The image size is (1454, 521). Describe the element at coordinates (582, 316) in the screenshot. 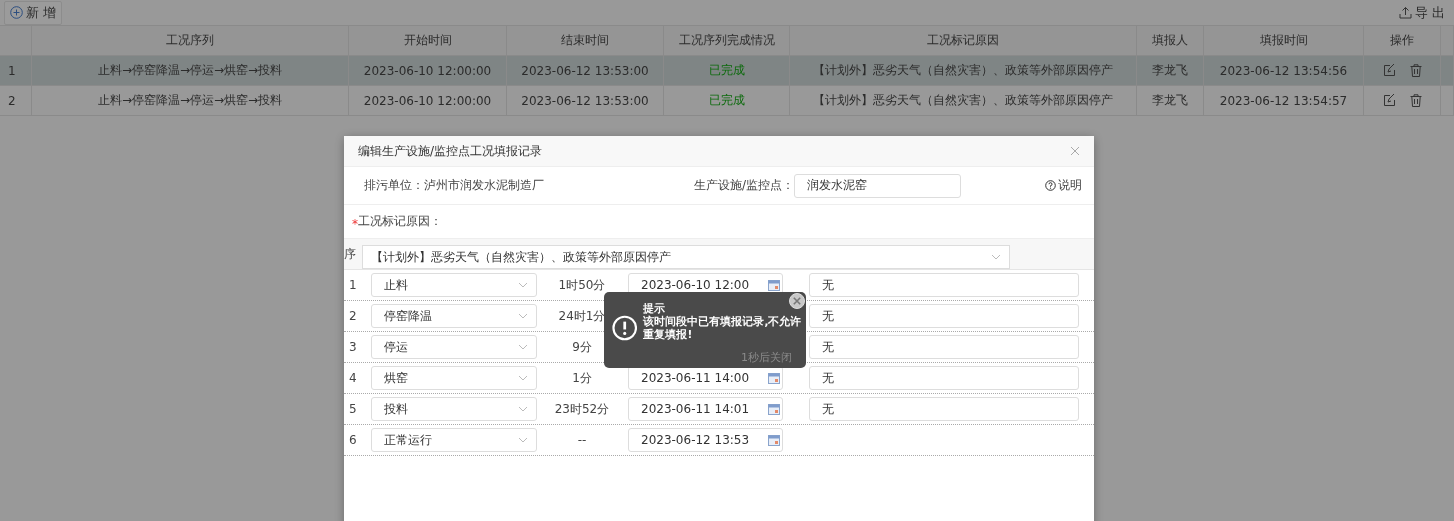

I see `duration-text: 24时1分` at that location.